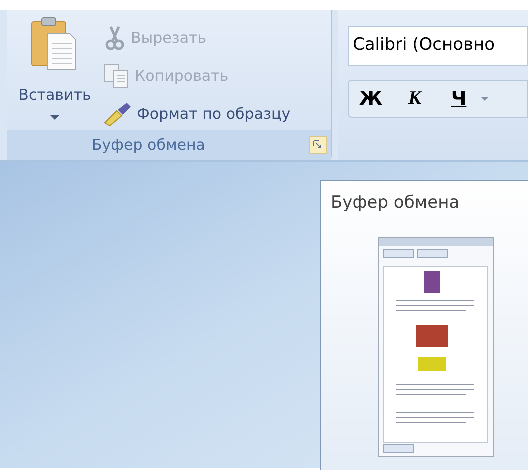 This screenshot has height=470, width=528. What do you see at coordinates (118, 114) in the screenshot?
I see `paintbrush-icon` at bounding box center [118, 114].